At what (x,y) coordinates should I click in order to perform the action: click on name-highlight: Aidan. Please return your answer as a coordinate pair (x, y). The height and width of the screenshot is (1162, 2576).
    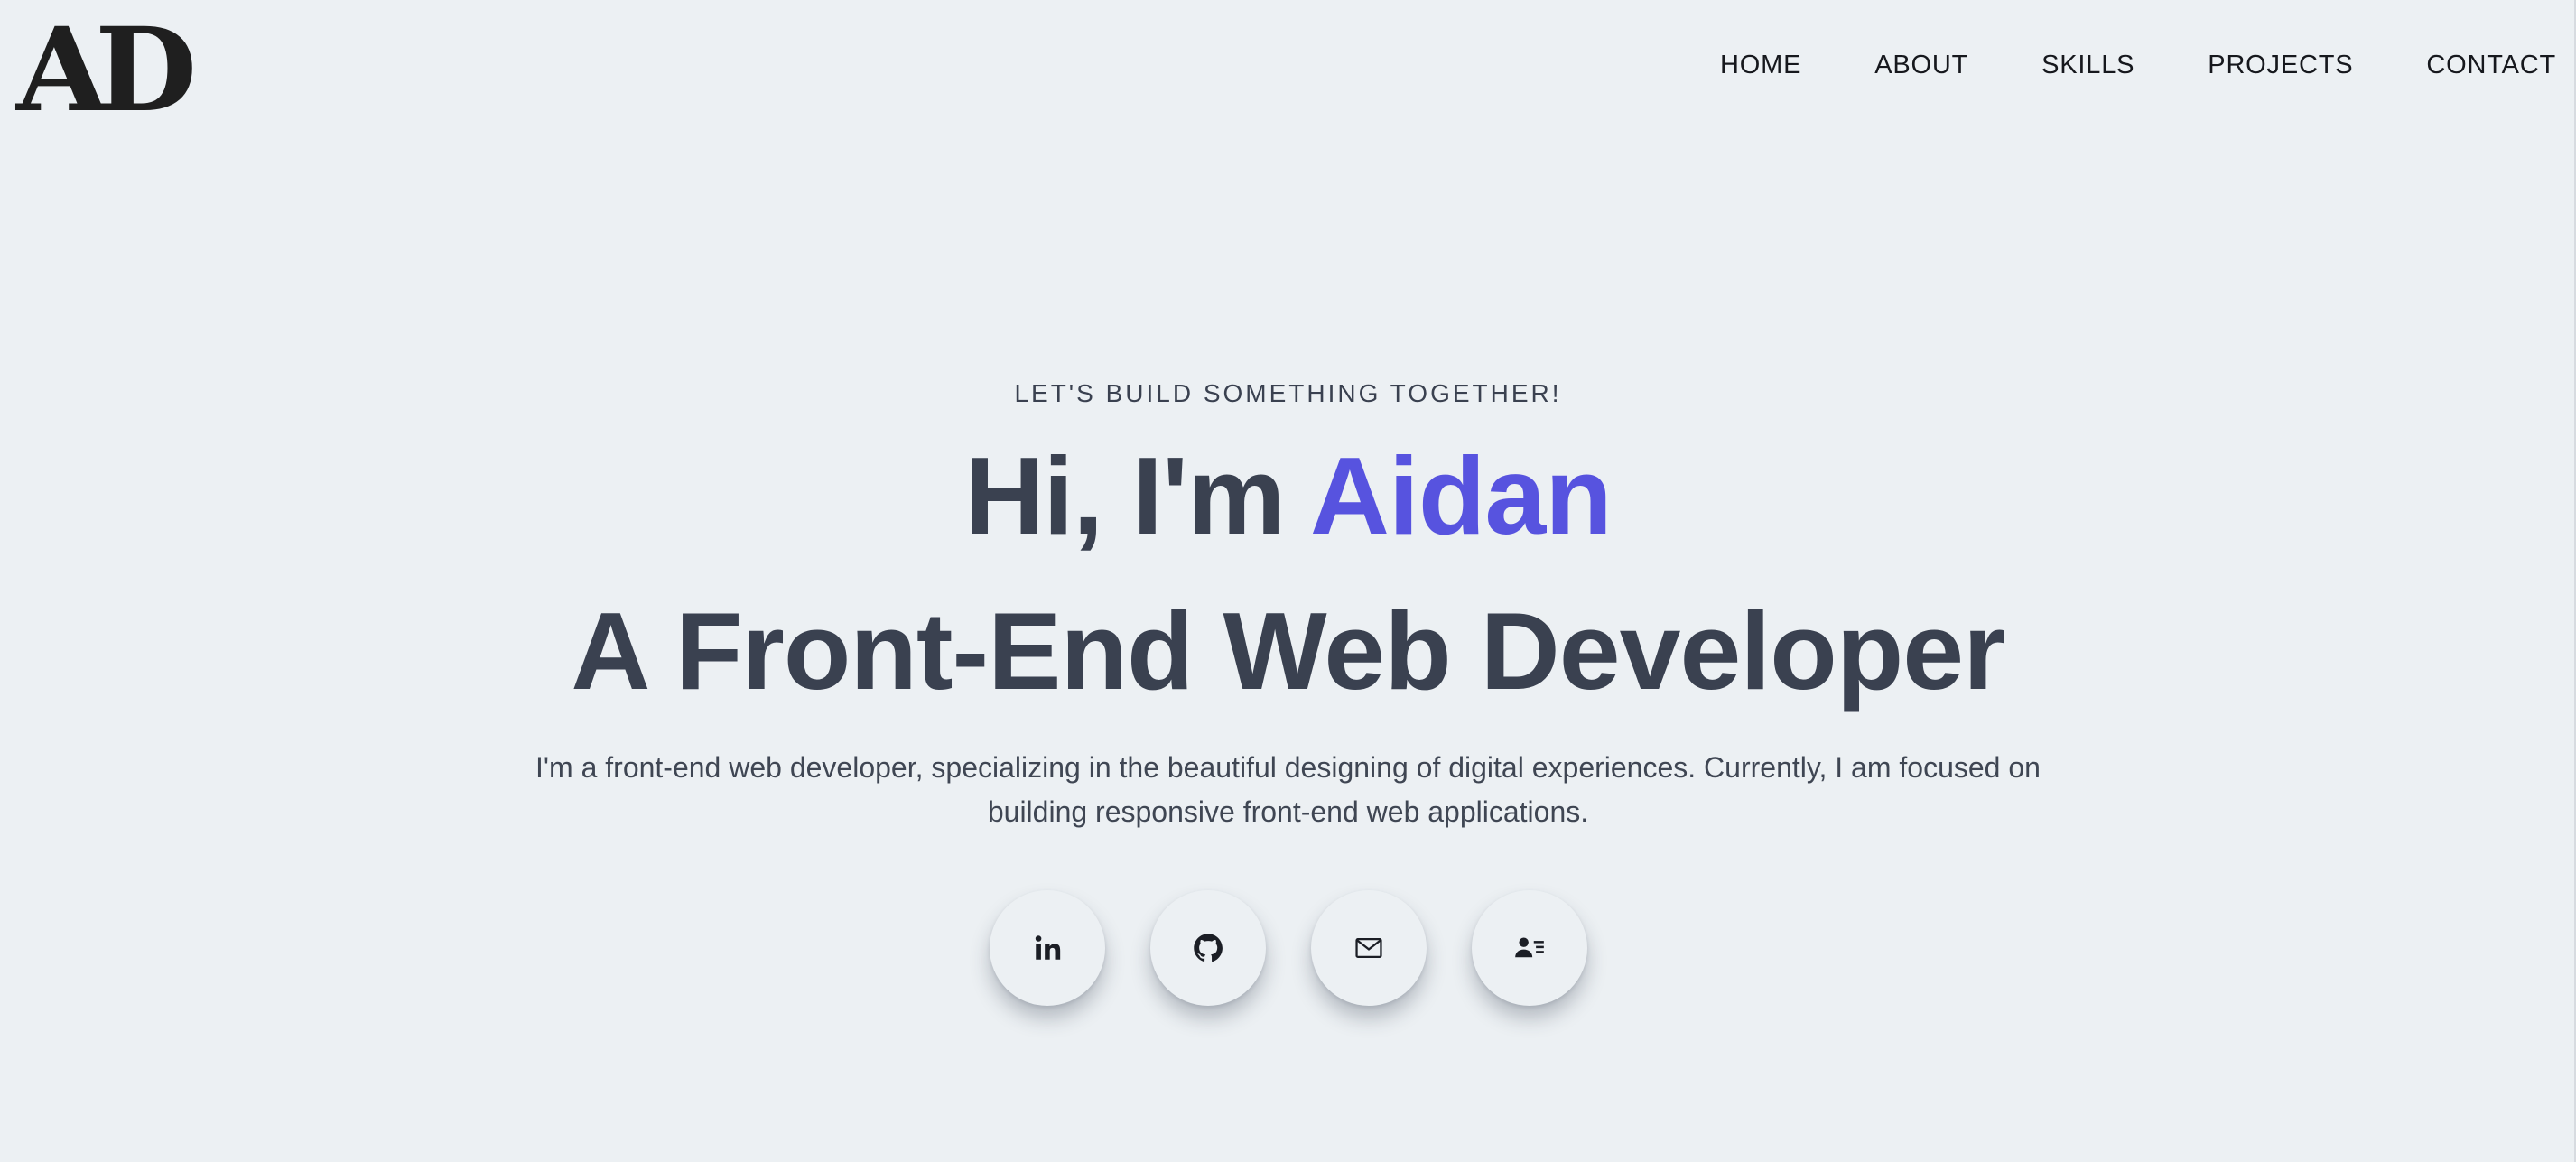
    Looking at the image, I should click on (1461, 496).